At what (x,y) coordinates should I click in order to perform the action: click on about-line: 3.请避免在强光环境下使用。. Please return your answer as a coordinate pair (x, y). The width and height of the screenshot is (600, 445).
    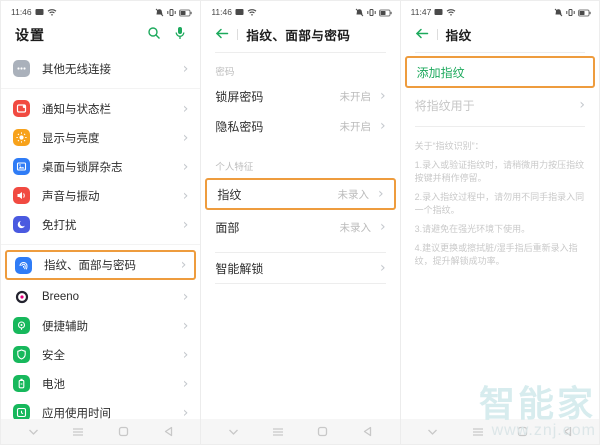
    Looking at the image, I should click on (472, 229).